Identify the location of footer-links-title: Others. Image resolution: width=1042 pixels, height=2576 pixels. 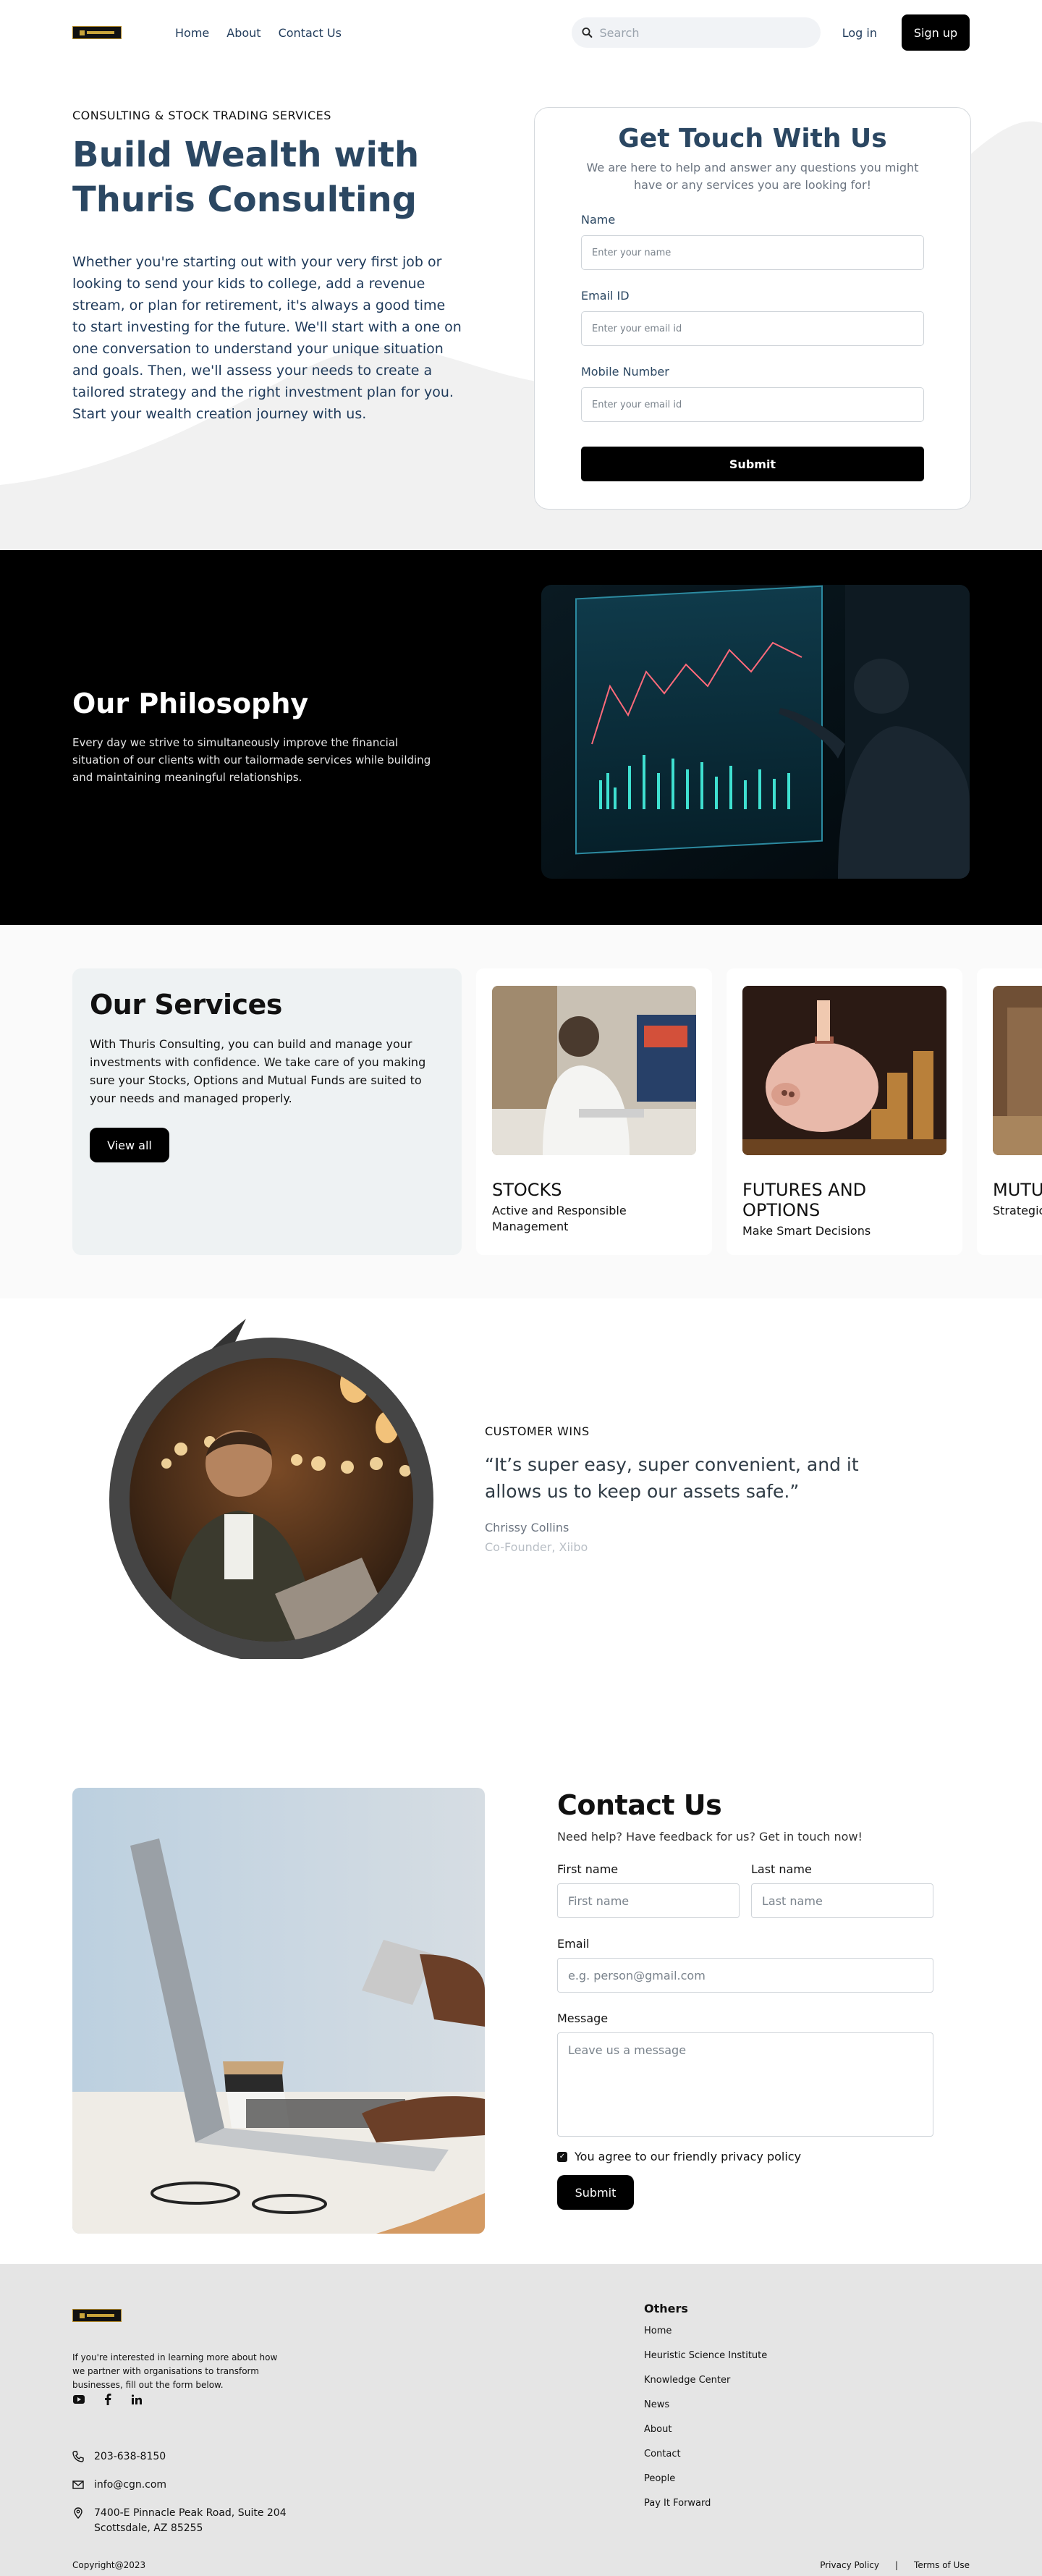
(666, 2308).